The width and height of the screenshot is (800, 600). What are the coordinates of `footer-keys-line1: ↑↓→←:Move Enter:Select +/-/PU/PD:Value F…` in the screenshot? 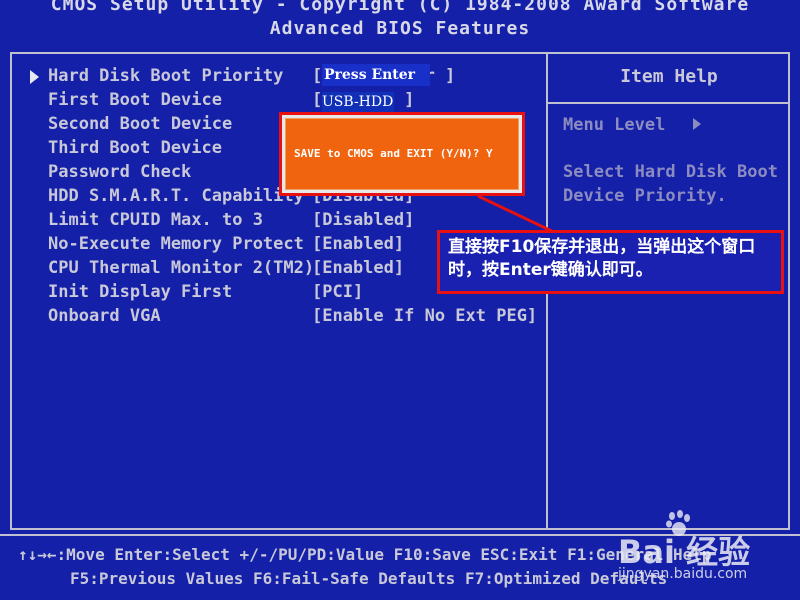 It's located at (365, 554).